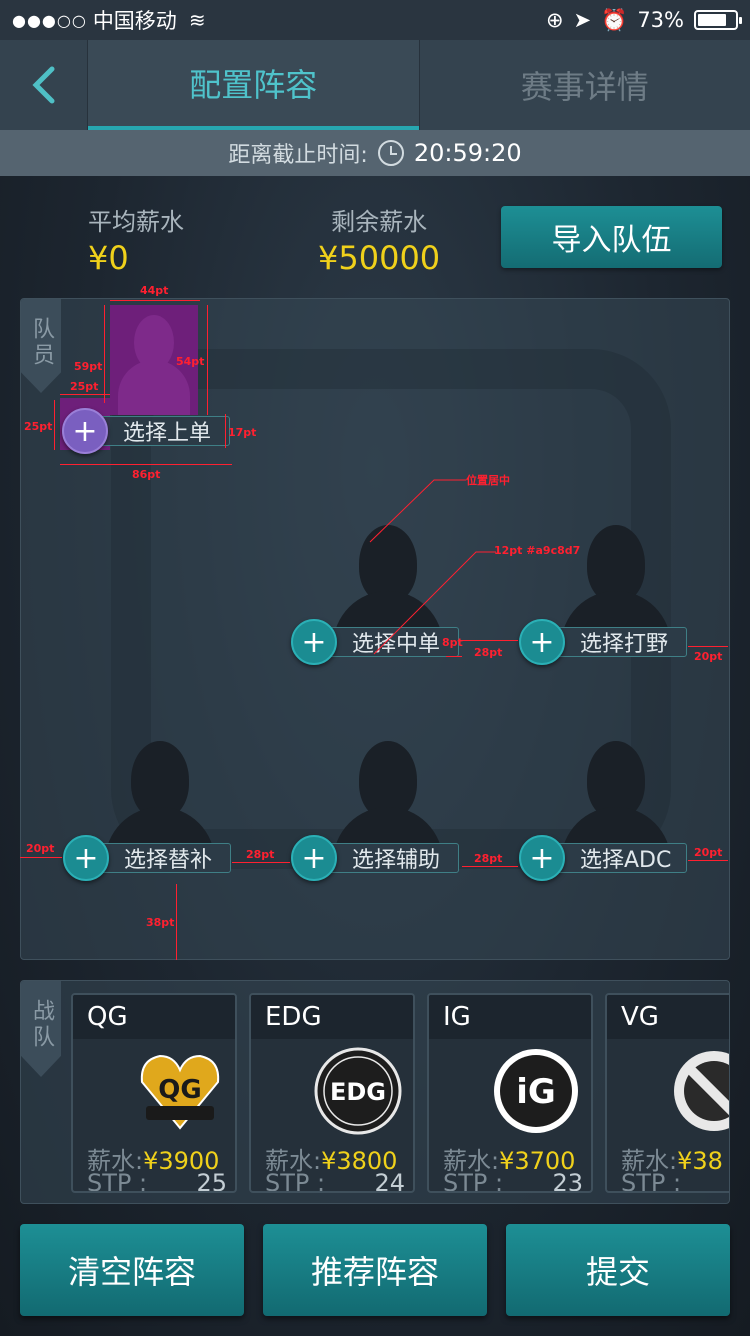  What do you see at coordinates (190, 361) in the screenshot?
I see `annotation-height-54: 54pt` at bounding box center [190, 361].